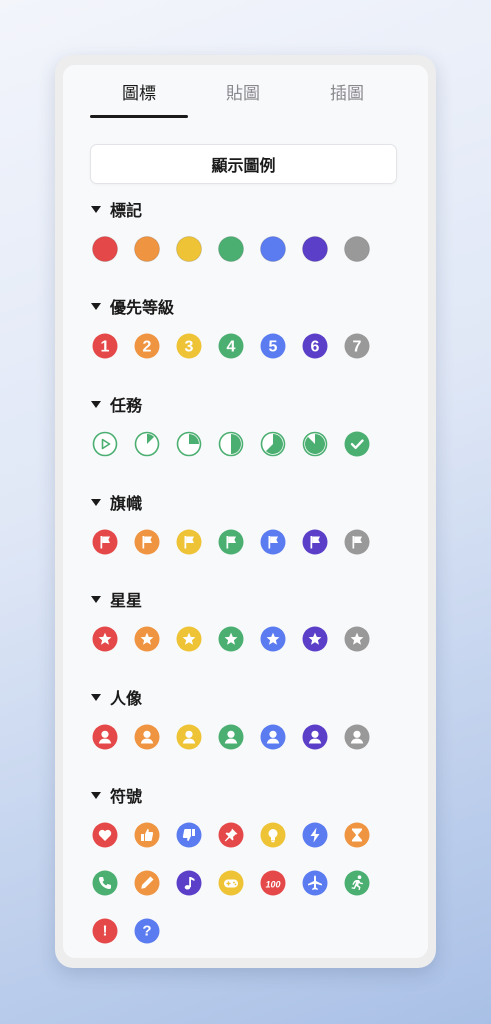 Image resolution: width=491 pixels, height=1024 pixels. Describe the element at coordinates (357, 639) in the screenshot. I see `gray-star-icon` at that location.